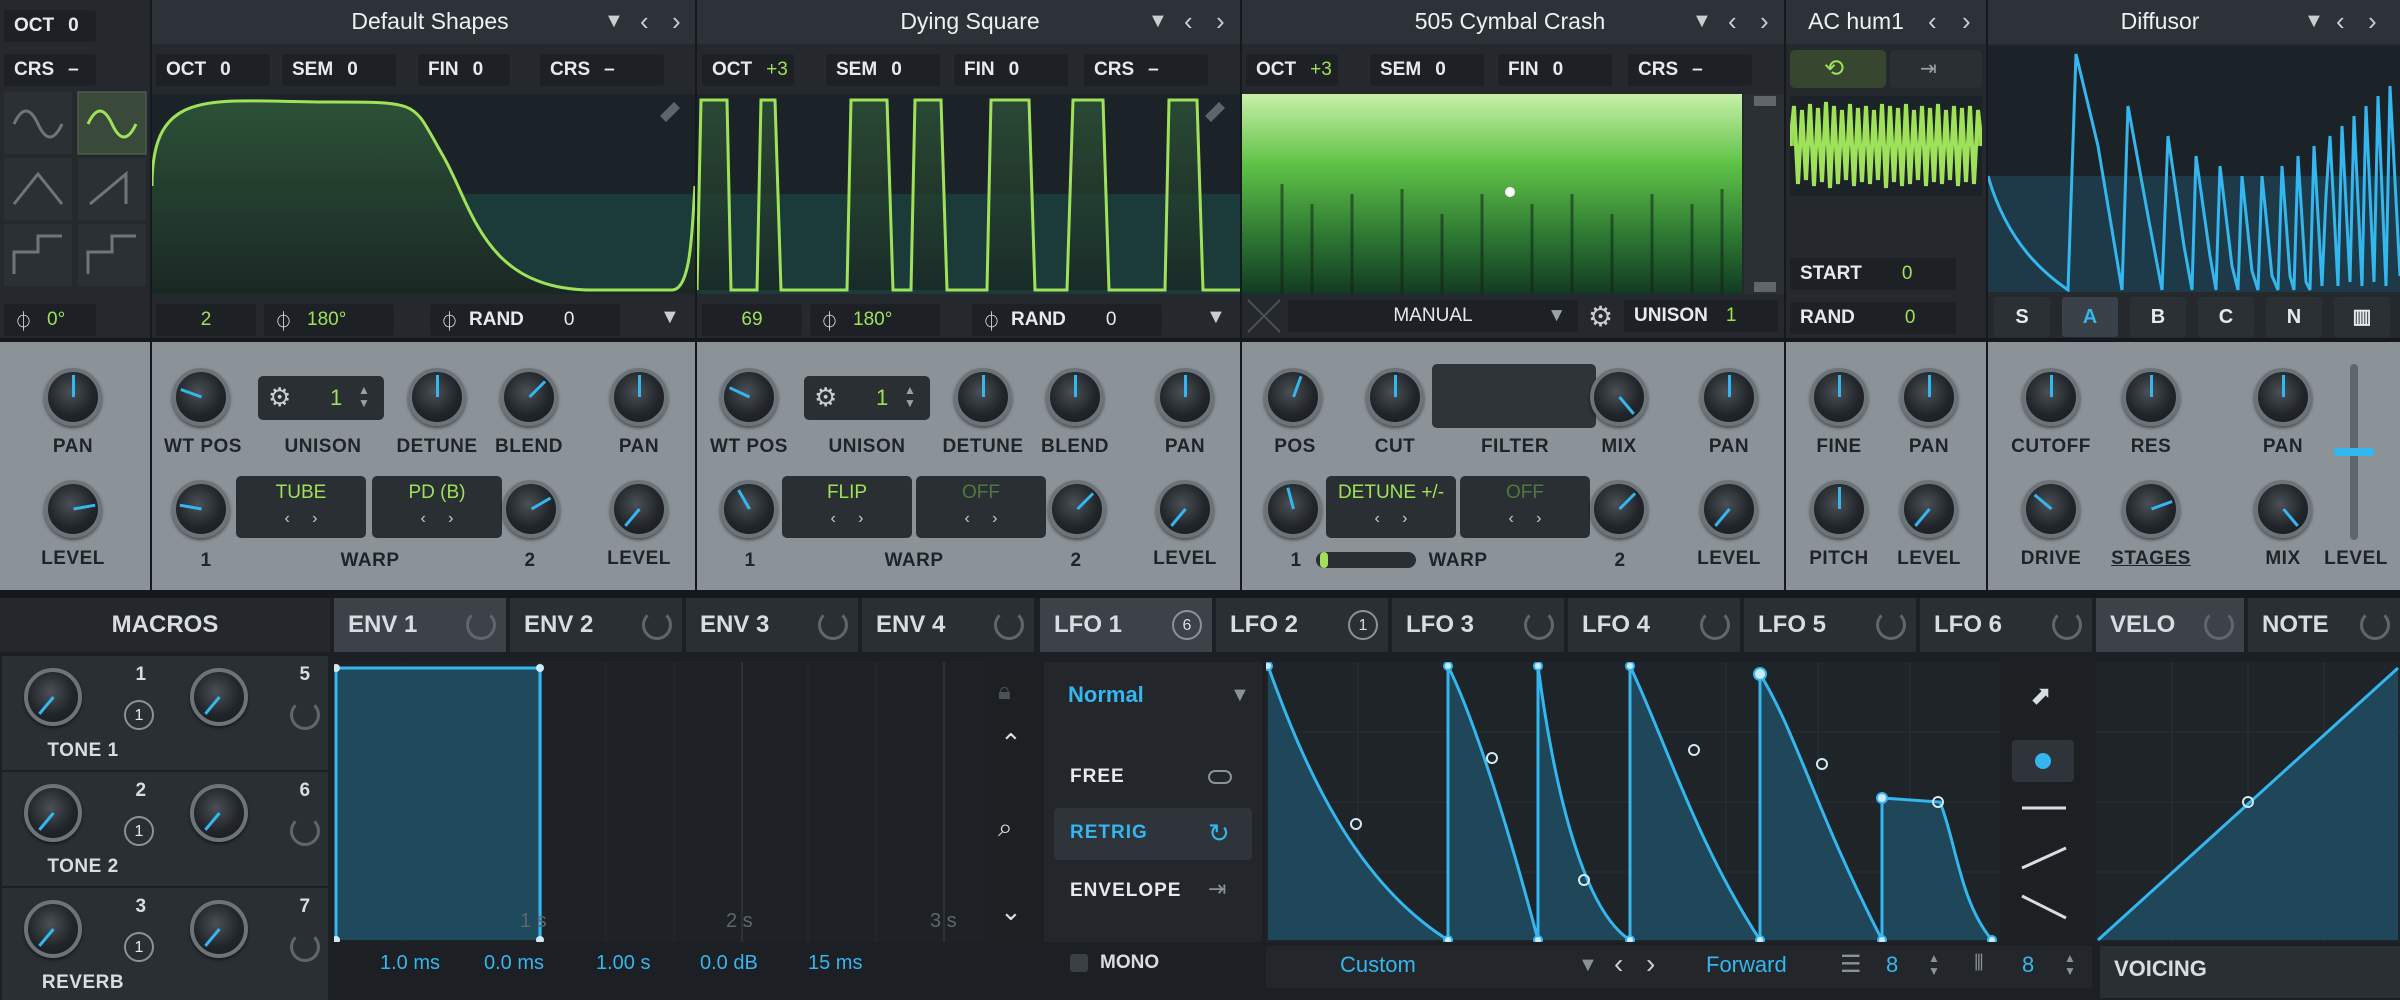  I want to click on osc1-unison-control: ⚙ 1 ▲ ▼, so click(321, 398).